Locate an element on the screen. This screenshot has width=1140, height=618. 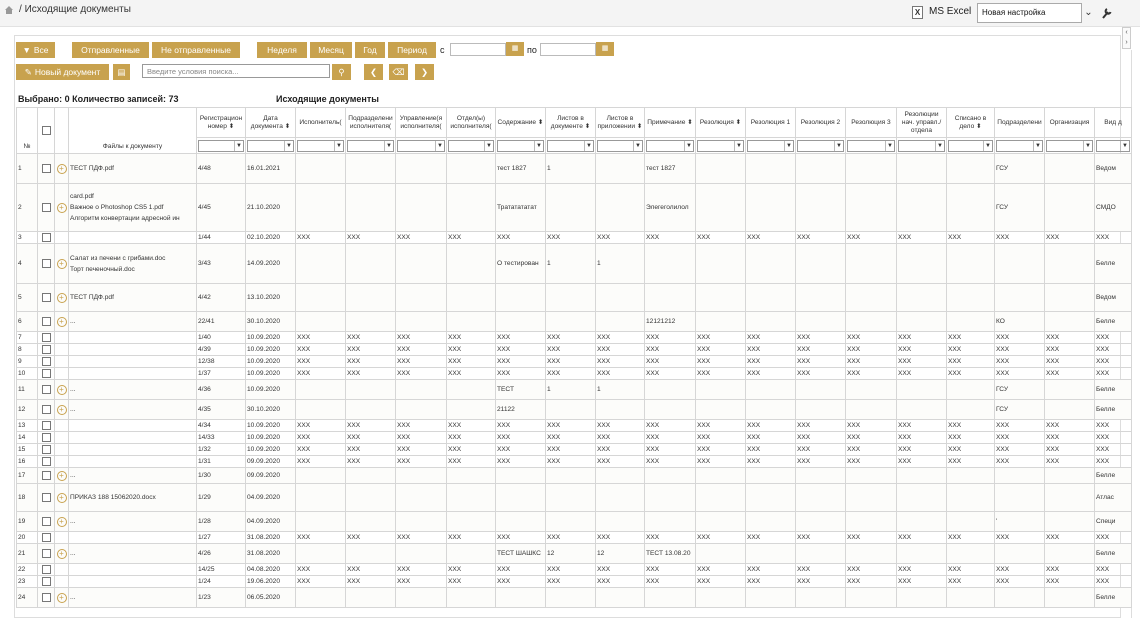
column-header-lists: Листов в документе ⬍ is located at coordinates (570, 122).